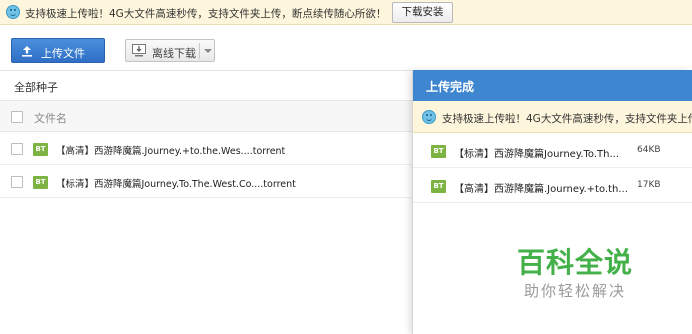 The width and height of the screenshot is (692, 334). I want to click on offline-download-button: 离线下载, so click(170, 50).